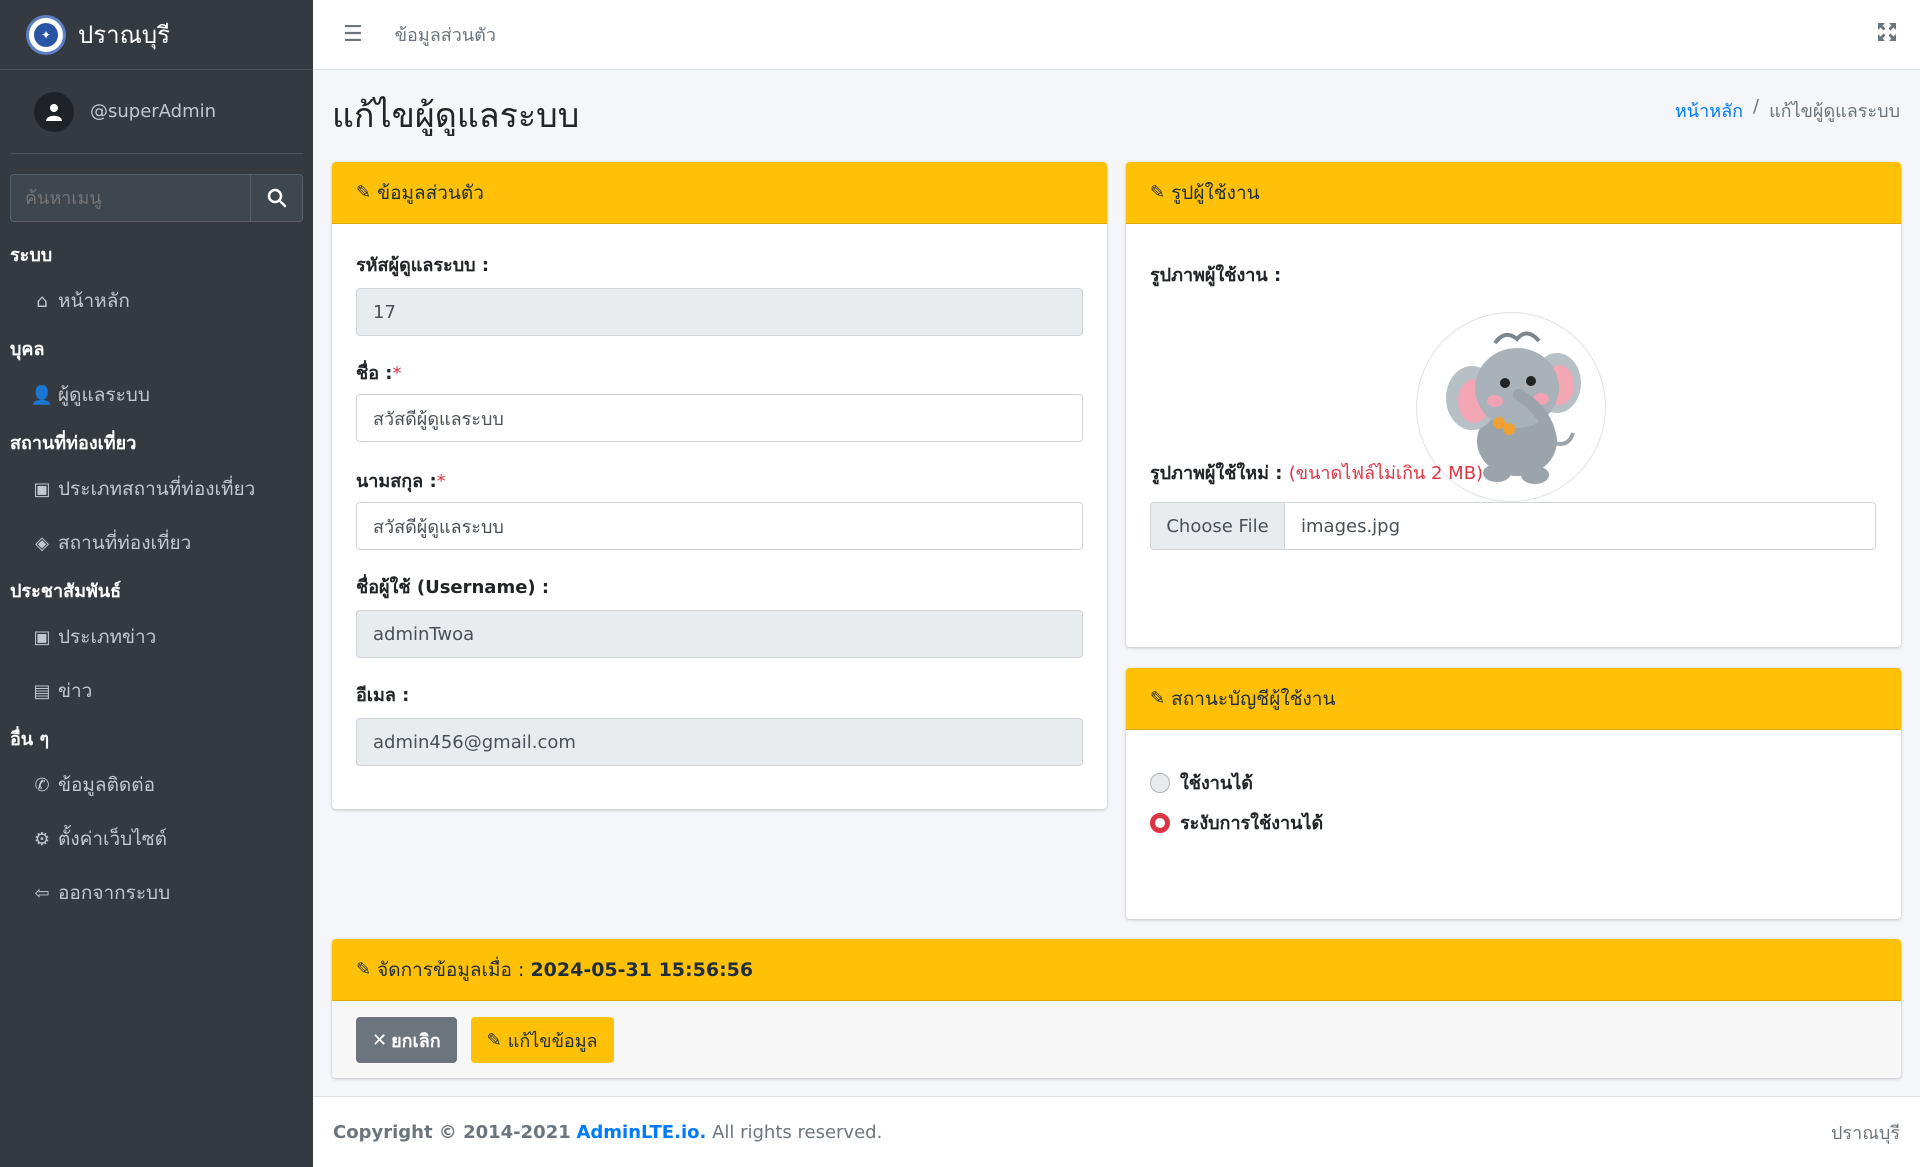 The height and width of the screenshot is (1167, 1920). I want to click on copyright-text: Copyright © 2014-2021, so click(452, 1132).